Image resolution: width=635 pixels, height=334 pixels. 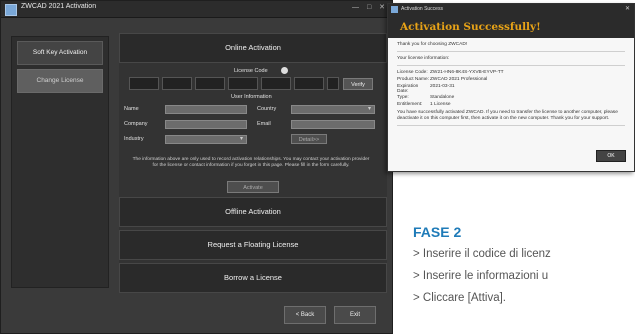 What do you see at coordinates (627, 8) in the screenshot?
I see `close-icon: ✕` at bounding box center [627, 8].